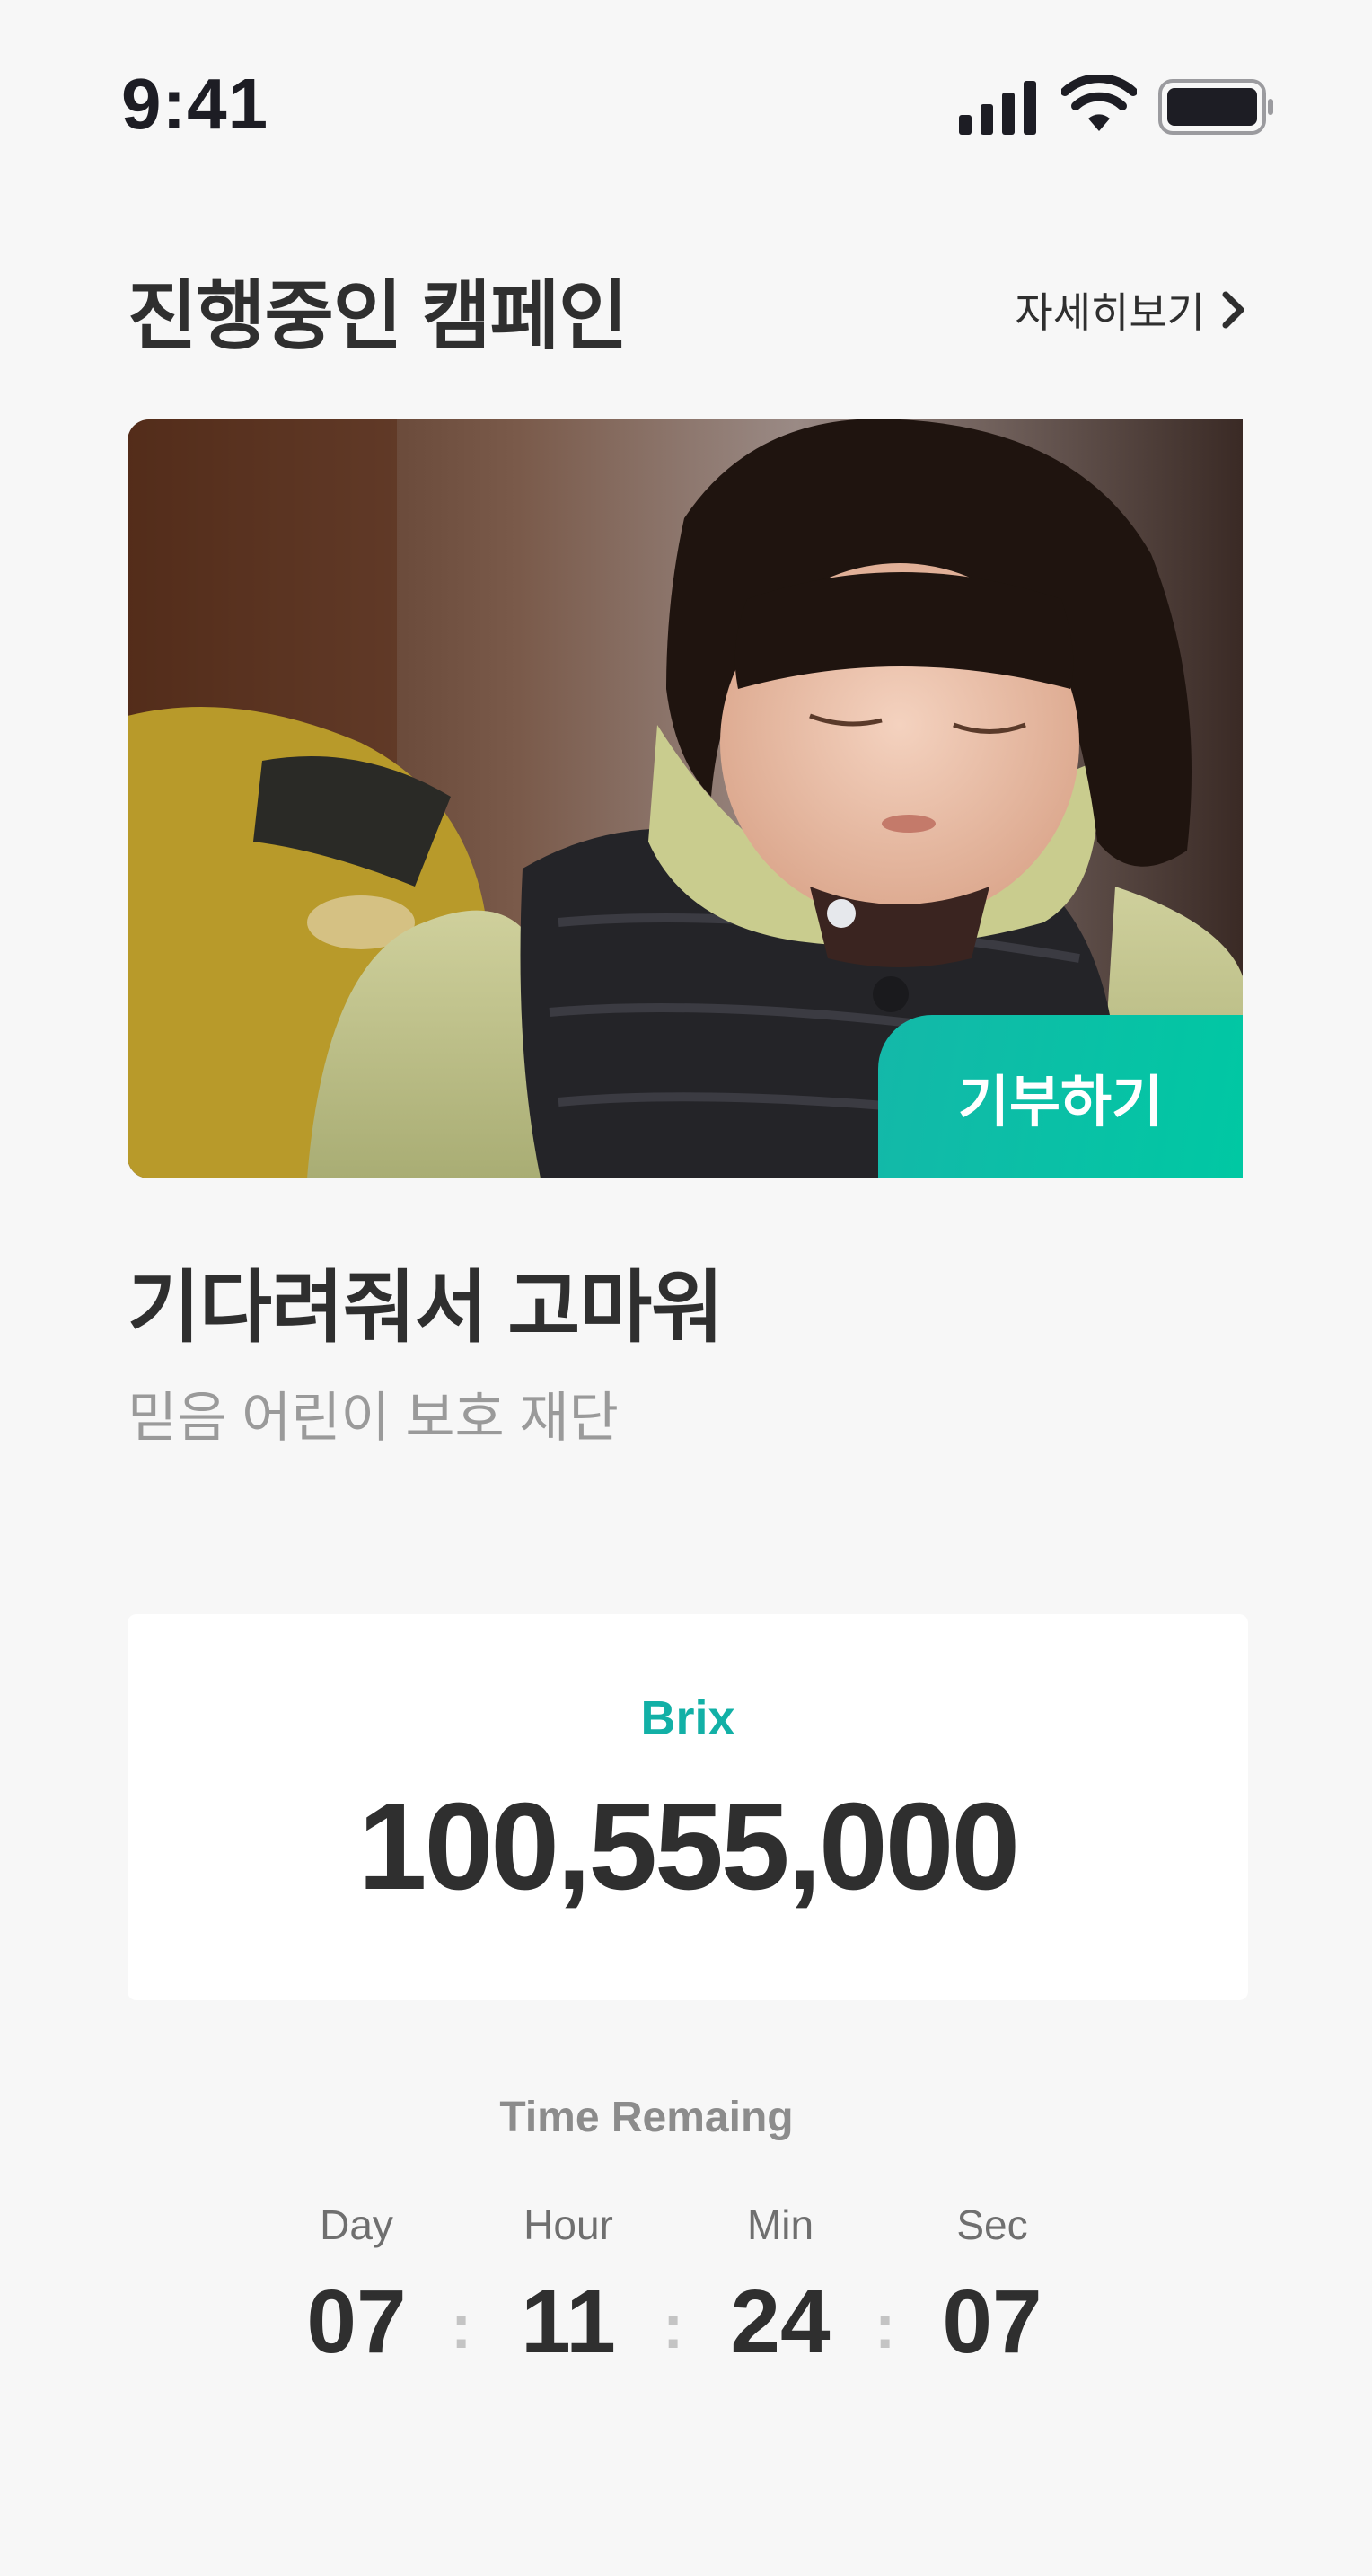  Describe the element at coordinates (195, 104) in the screenshot. I see `status-time: 9:41` at that location.